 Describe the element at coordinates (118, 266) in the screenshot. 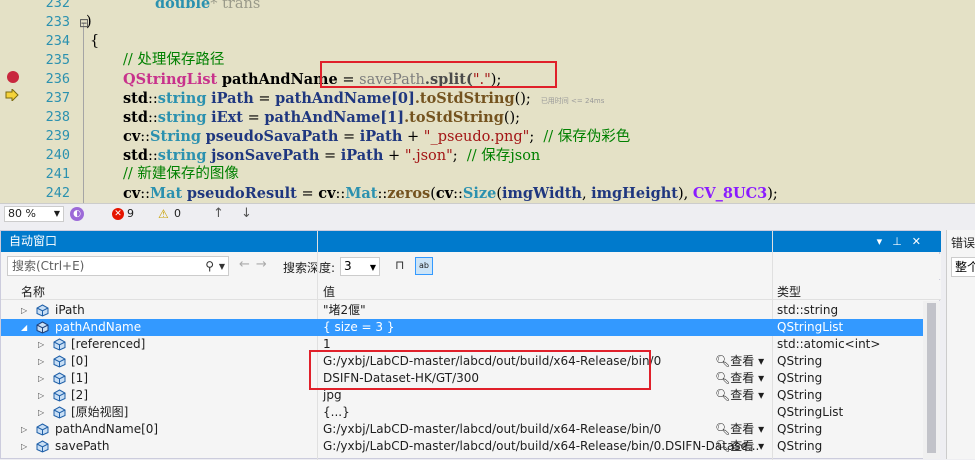

I see `search-input: 搜索(Ctrl+E) ⚲ ▼` at that location.